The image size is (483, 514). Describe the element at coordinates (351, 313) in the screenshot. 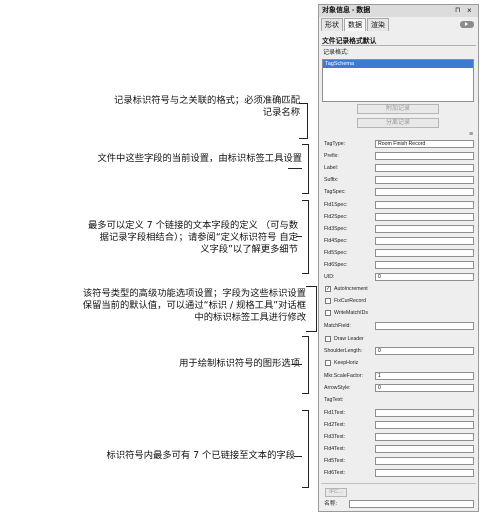

I see `write-match-ids-label: WriteMatchIDs` at that location.